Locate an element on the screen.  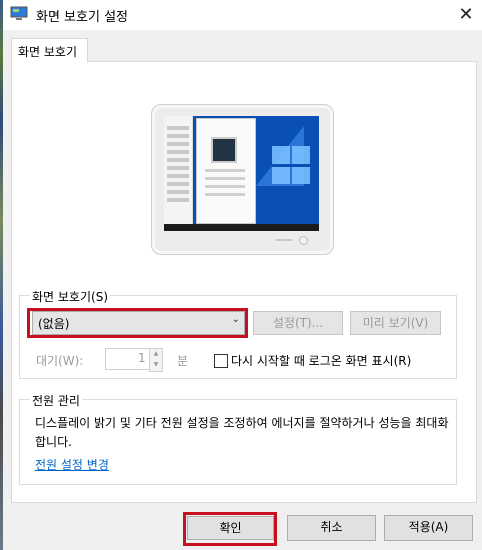
power-settings-link: 전원 설정 변경 is located at coordinates (72, 464).